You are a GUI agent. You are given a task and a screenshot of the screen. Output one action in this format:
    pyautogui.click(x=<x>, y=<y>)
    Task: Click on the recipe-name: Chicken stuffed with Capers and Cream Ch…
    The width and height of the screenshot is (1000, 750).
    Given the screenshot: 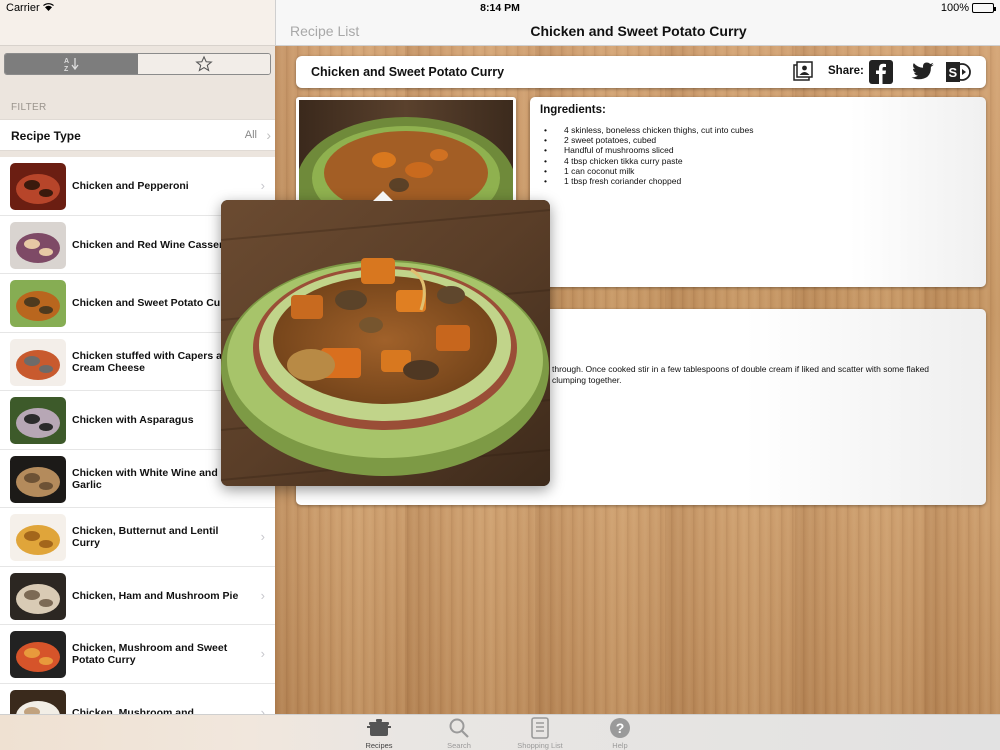 What is the action you would take?
    pyautogui.click(x=153, y=361)
    